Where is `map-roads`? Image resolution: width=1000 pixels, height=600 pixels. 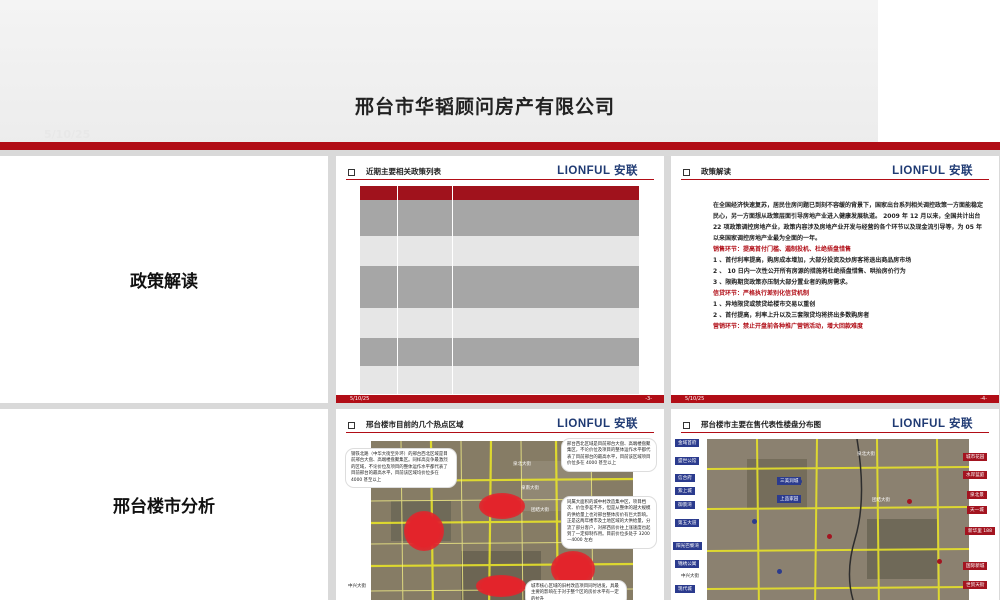 map-roads is located at coordinates (838, 519).